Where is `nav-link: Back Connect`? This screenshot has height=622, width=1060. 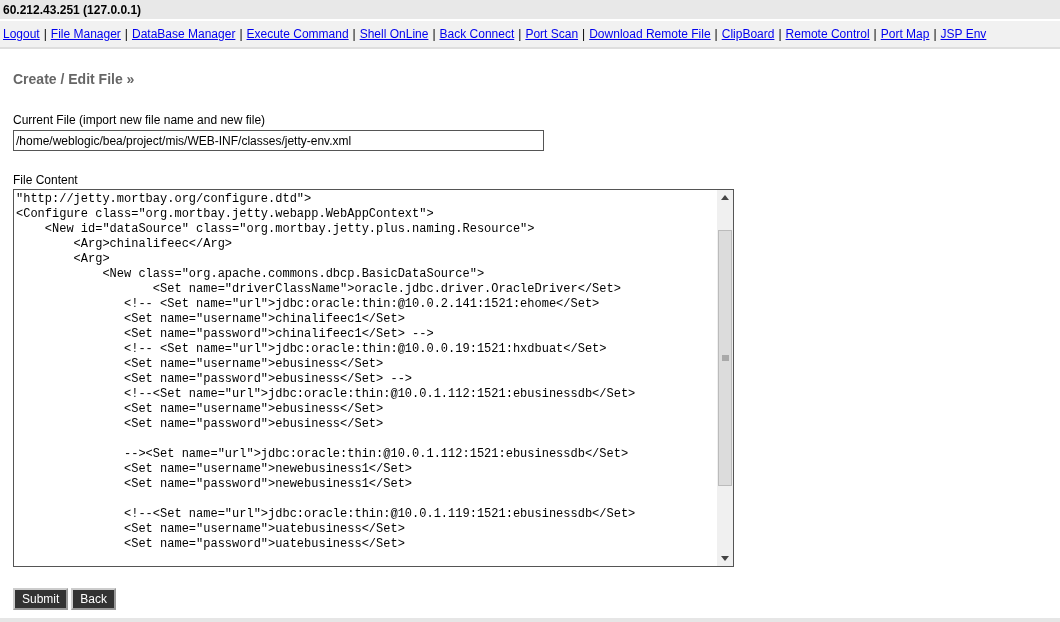 nav-link: Back Connect is located at coordinates (477, 34).